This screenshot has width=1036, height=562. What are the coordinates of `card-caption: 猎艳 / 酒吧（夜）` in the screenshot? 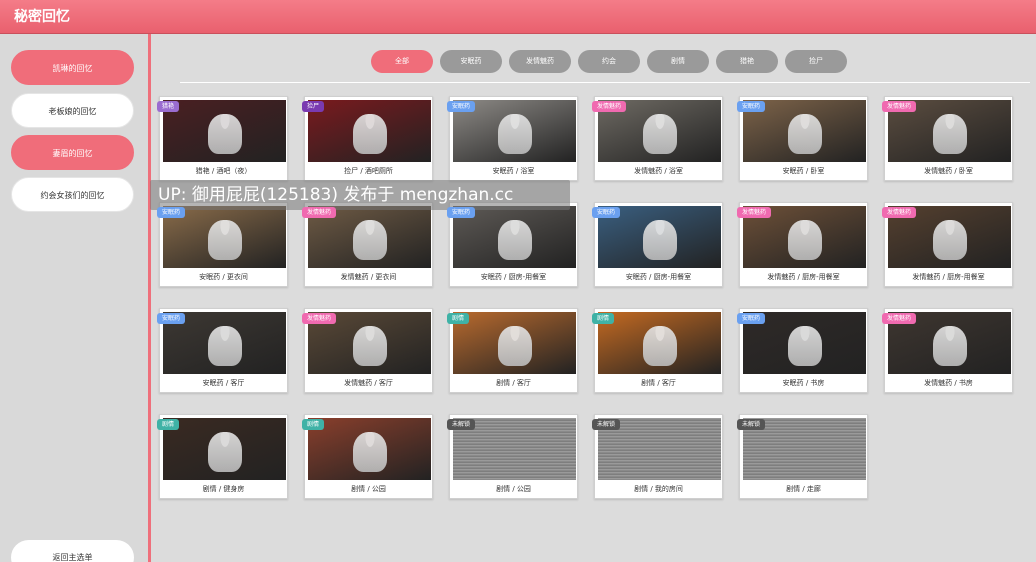 It's located at (223, 171).